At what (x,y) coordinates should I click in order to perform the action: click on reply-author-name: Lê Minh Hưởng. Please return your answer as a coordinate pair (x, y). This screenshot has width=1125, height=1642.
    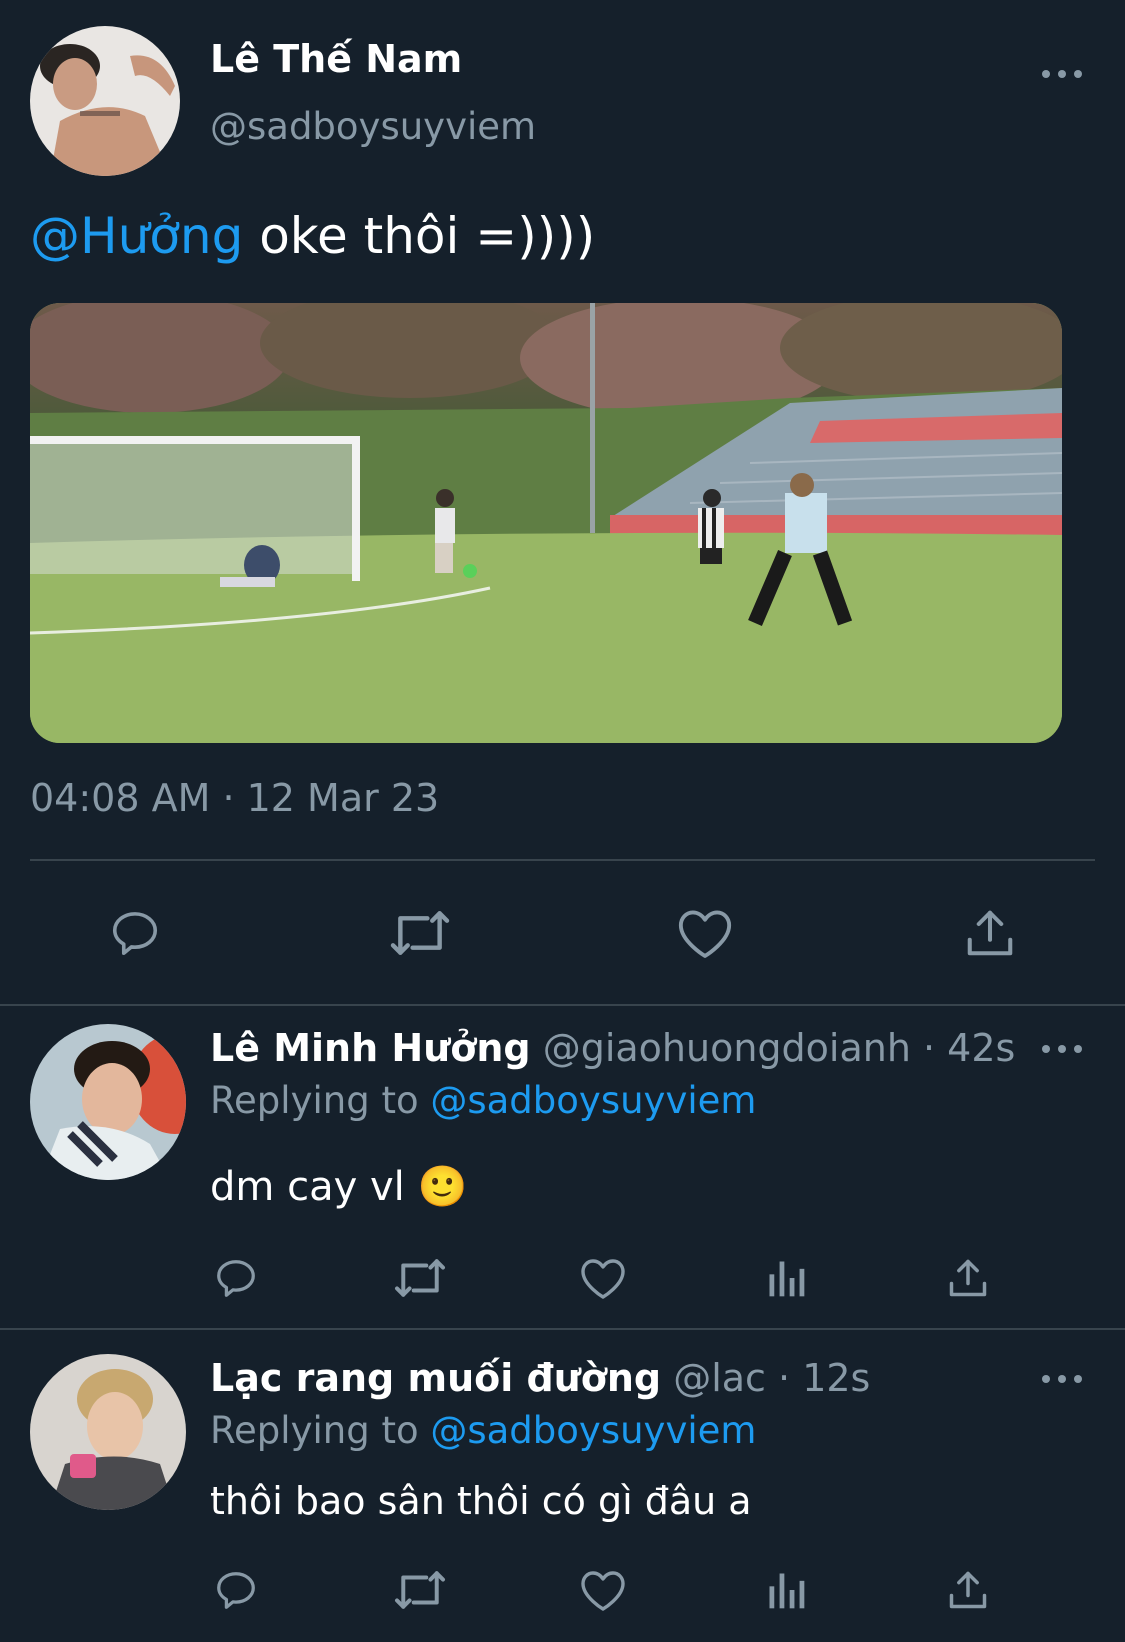
    Looking at the image, I should click on (370, 1048).